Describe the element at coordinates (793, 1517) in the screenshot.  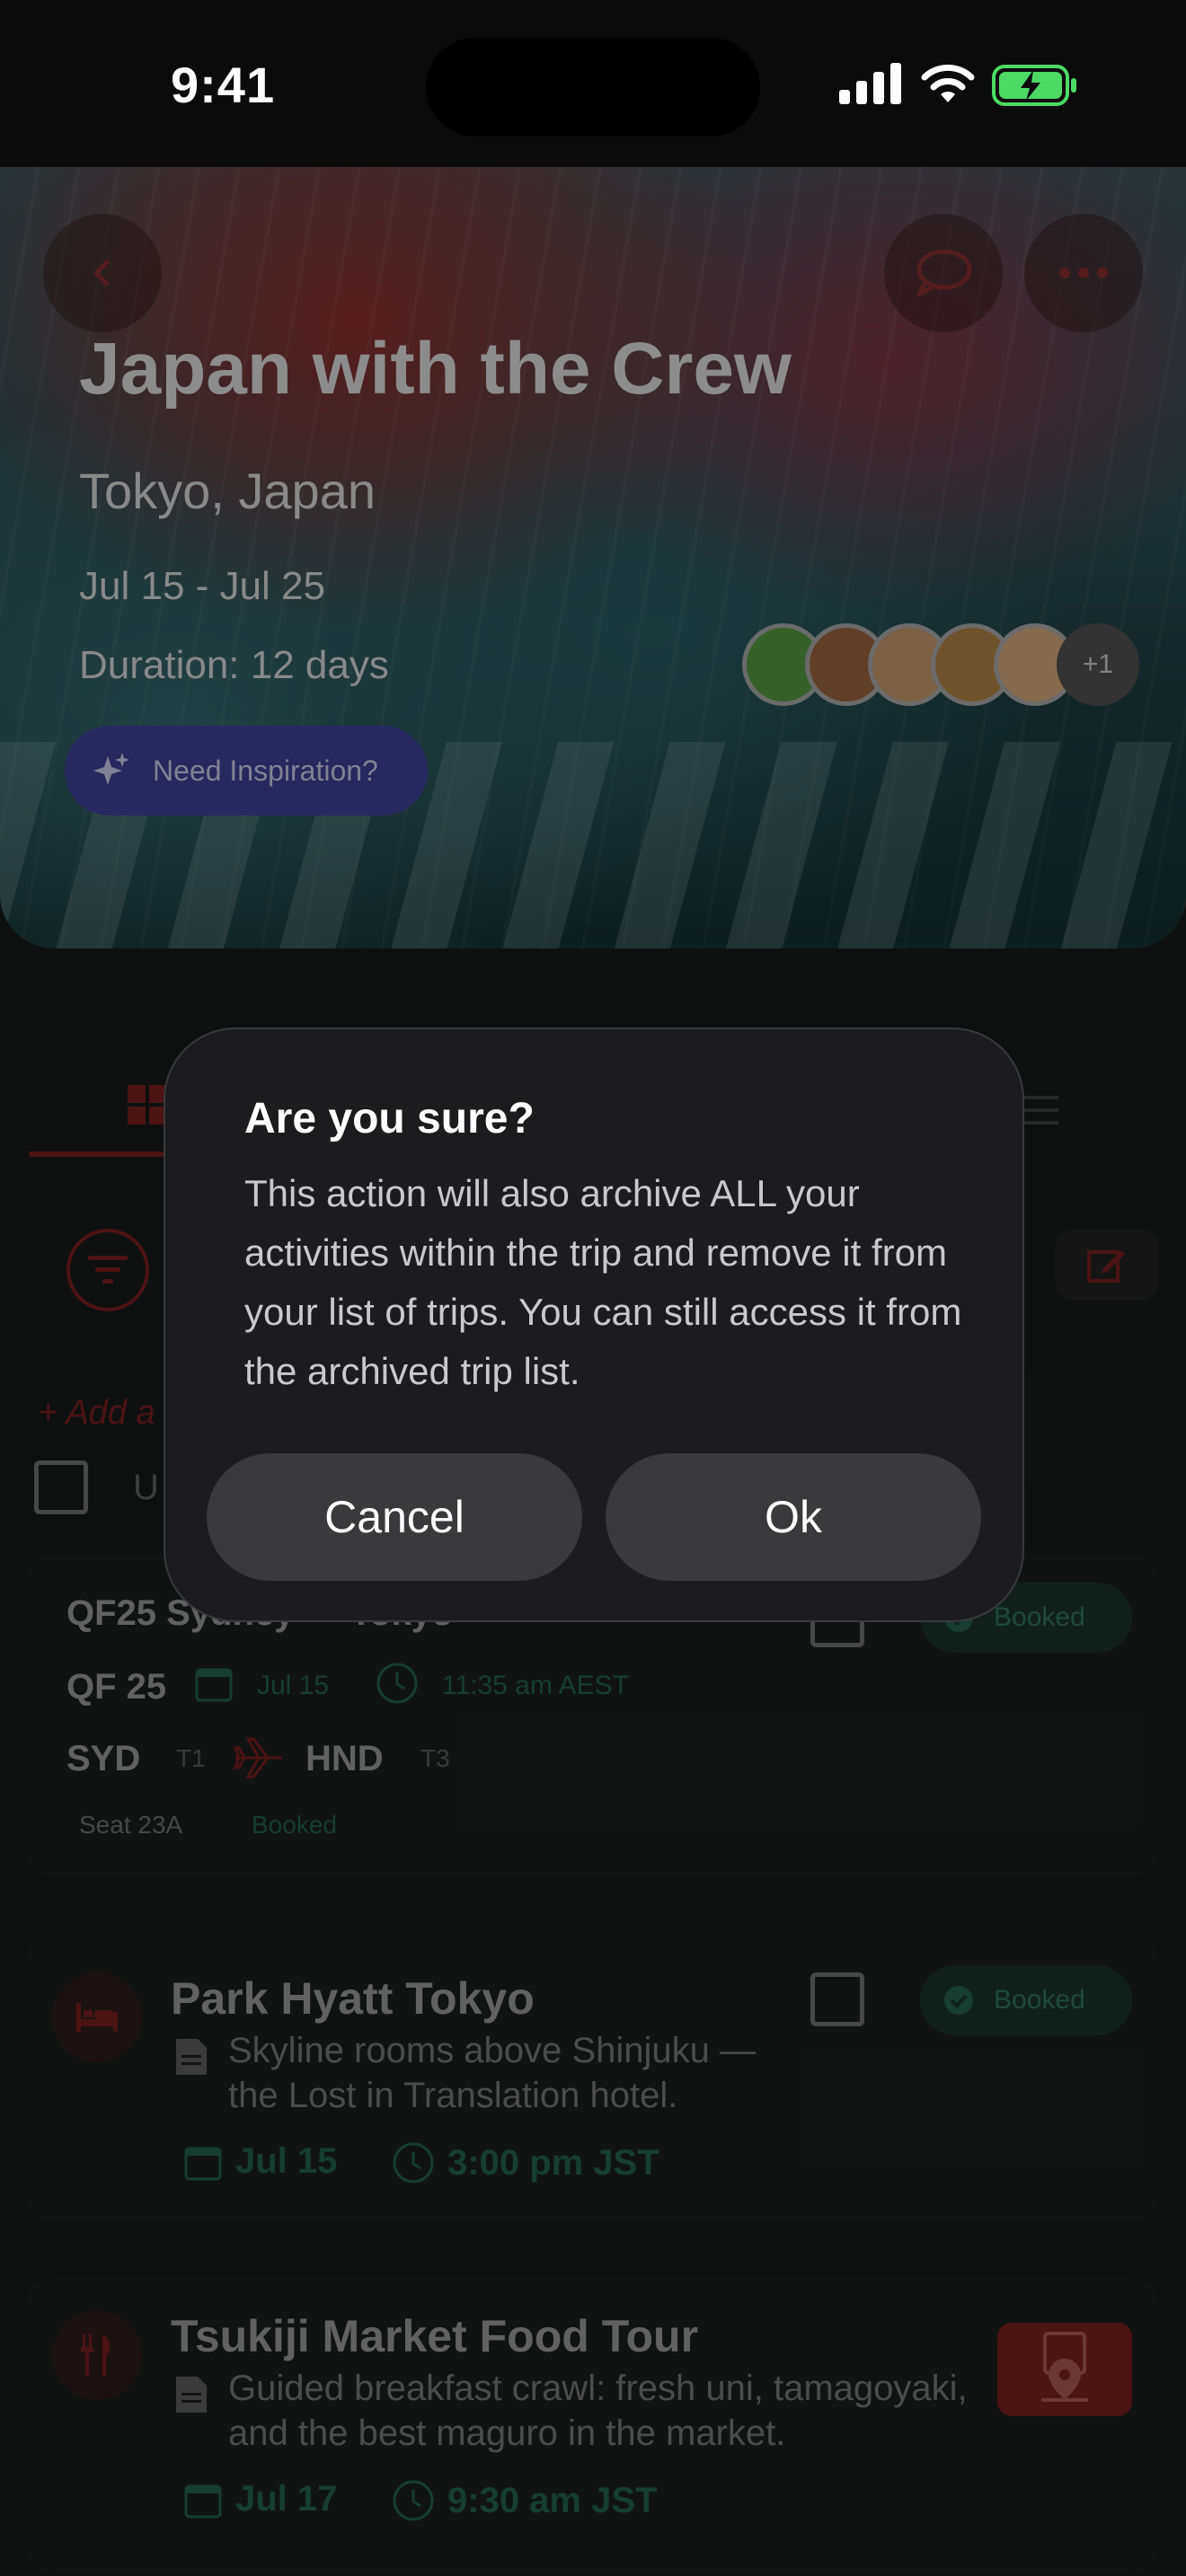
I see `ok-button: Ok` at that location.